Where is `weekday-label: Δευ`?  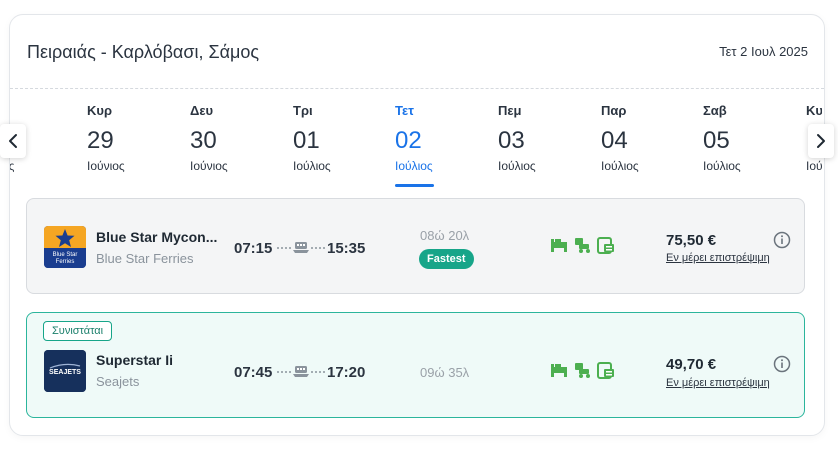 weekday-label: Δευ is located at coordinates (202, 110).